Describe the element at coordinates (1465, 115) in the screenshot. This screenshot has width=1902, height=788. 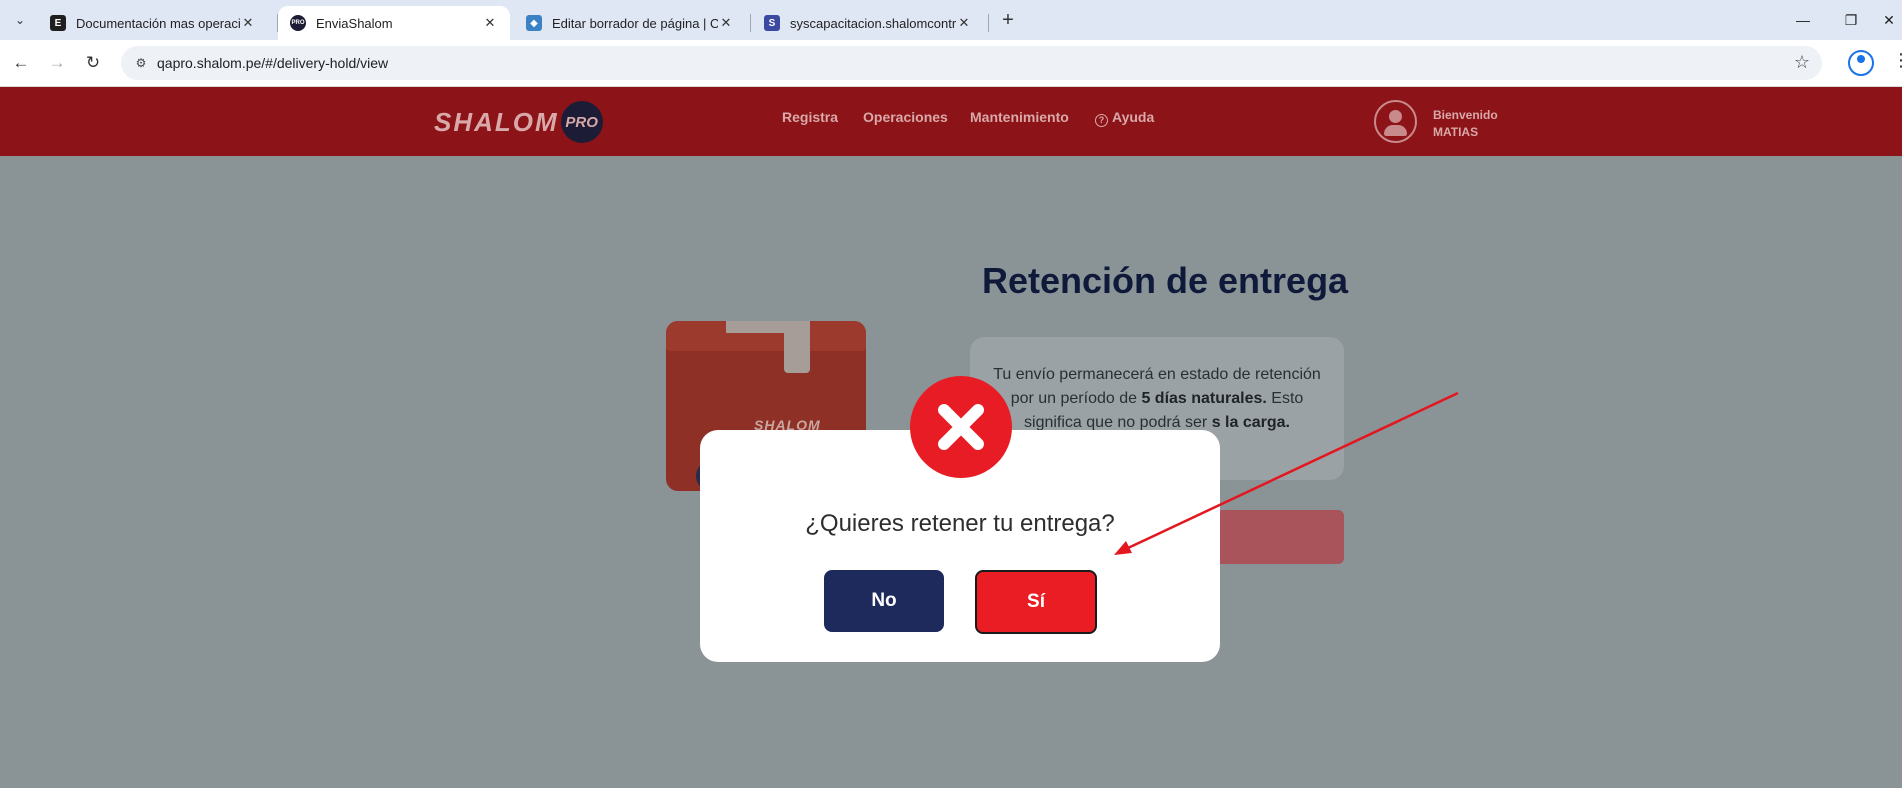
I see `welcome-label: Bienvenido` at that location.